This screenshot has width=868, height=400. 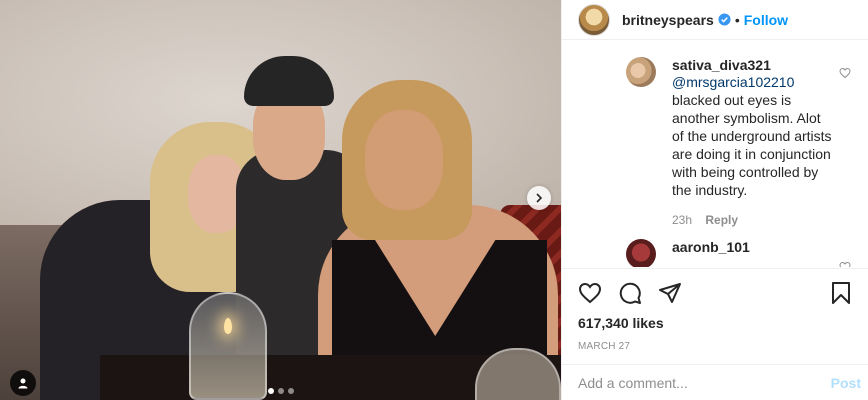 What do you see at coordinates (724, 19) in the screenshot?
I see `verified-badge-icon` at bounding box center [724, 19].